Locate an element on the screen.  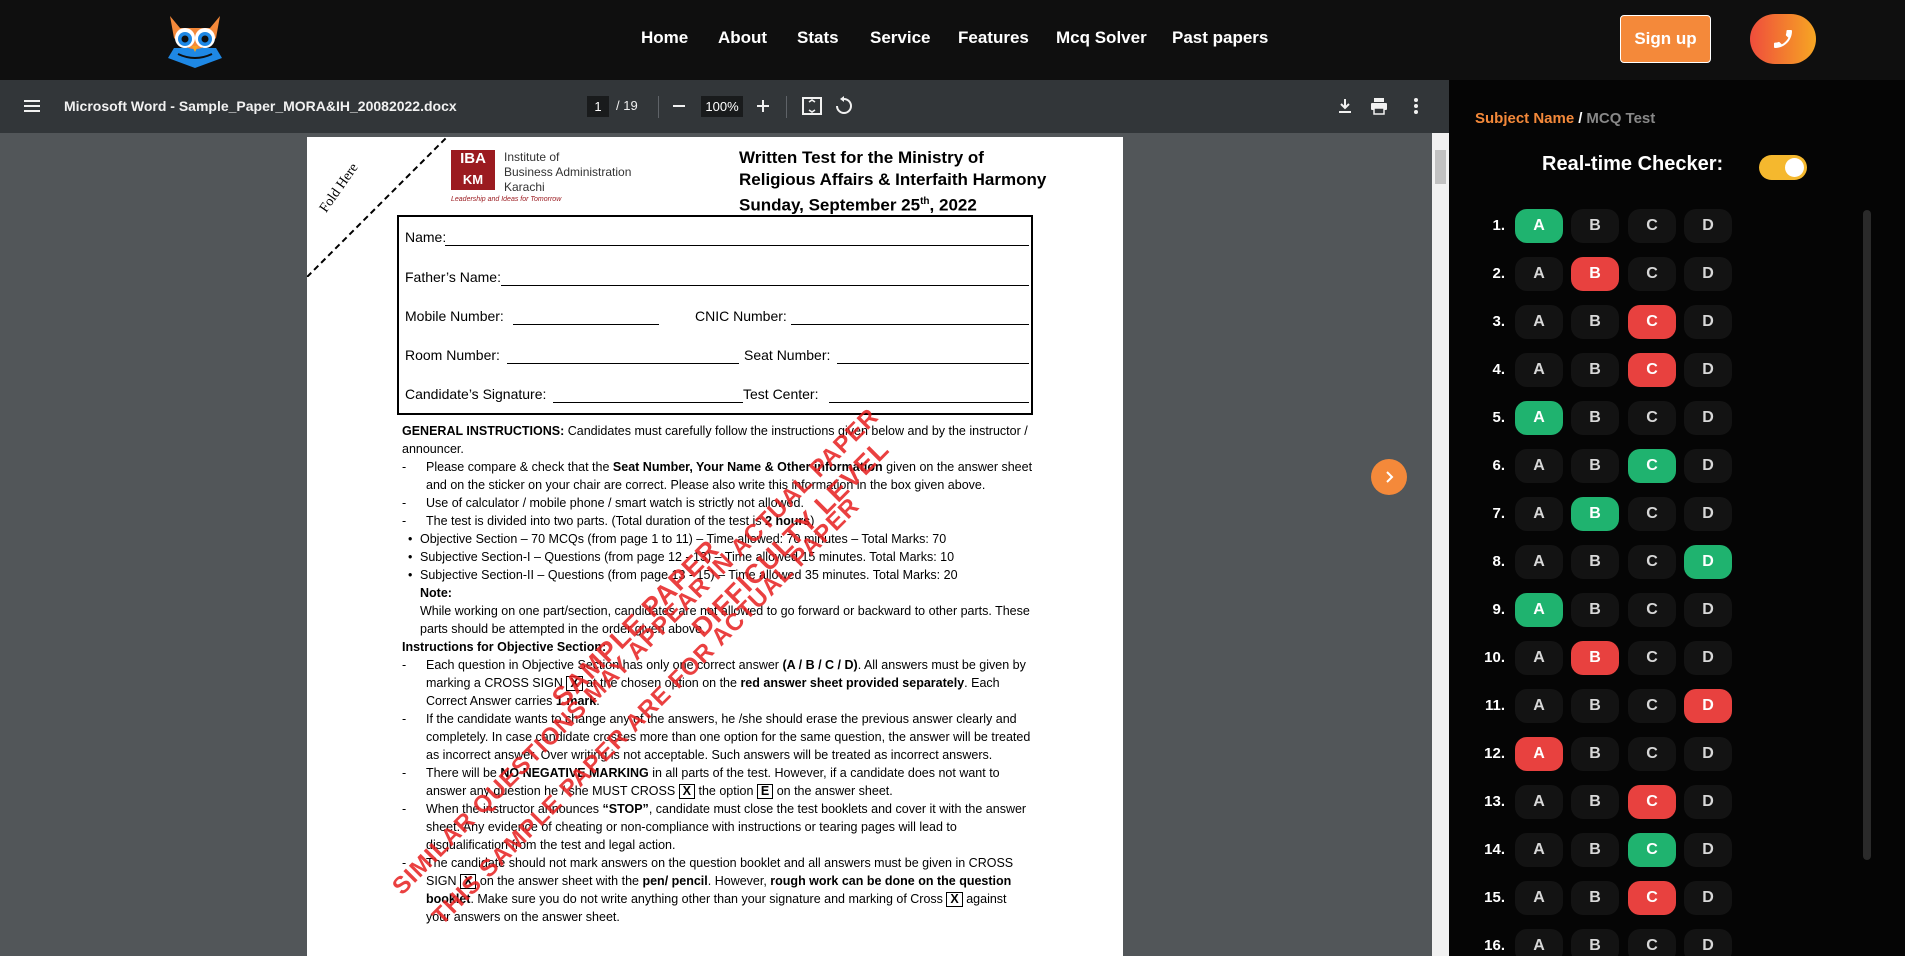
next-page-button is located at coordinates (1389, 477).